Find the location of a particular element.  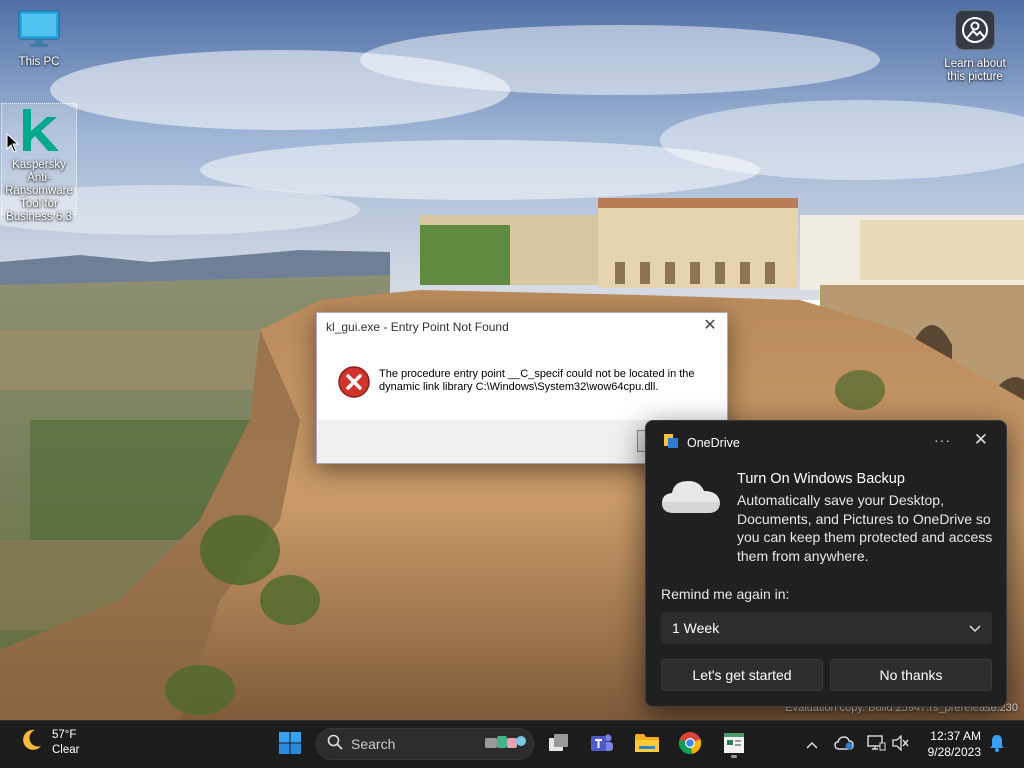

toast-app-name: OneDrive is located at coordinates (713, 442).